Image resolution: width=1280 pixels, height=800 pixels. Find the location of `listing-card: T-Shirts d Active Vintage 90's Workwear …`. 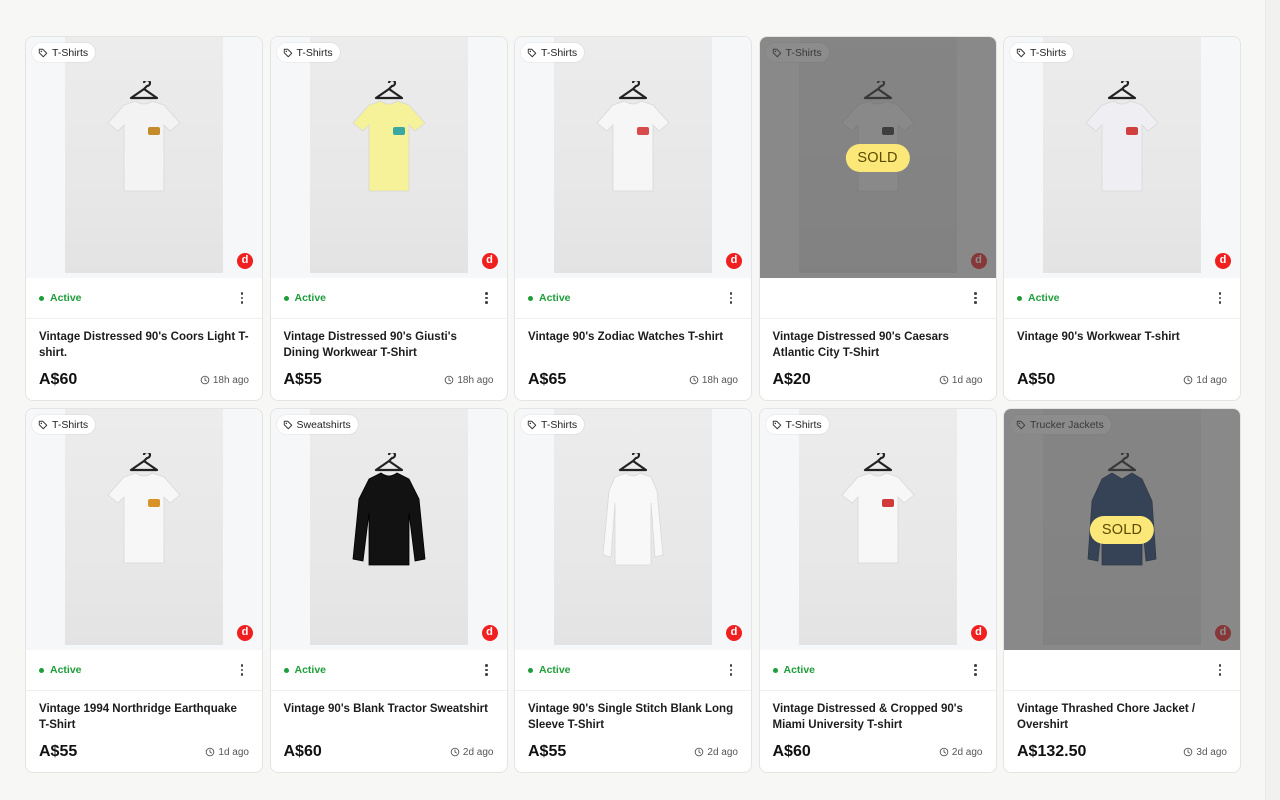

listing-card: T-Shirts d Active Vintage 90's Workwear … is located at coordinates (1122, 218).